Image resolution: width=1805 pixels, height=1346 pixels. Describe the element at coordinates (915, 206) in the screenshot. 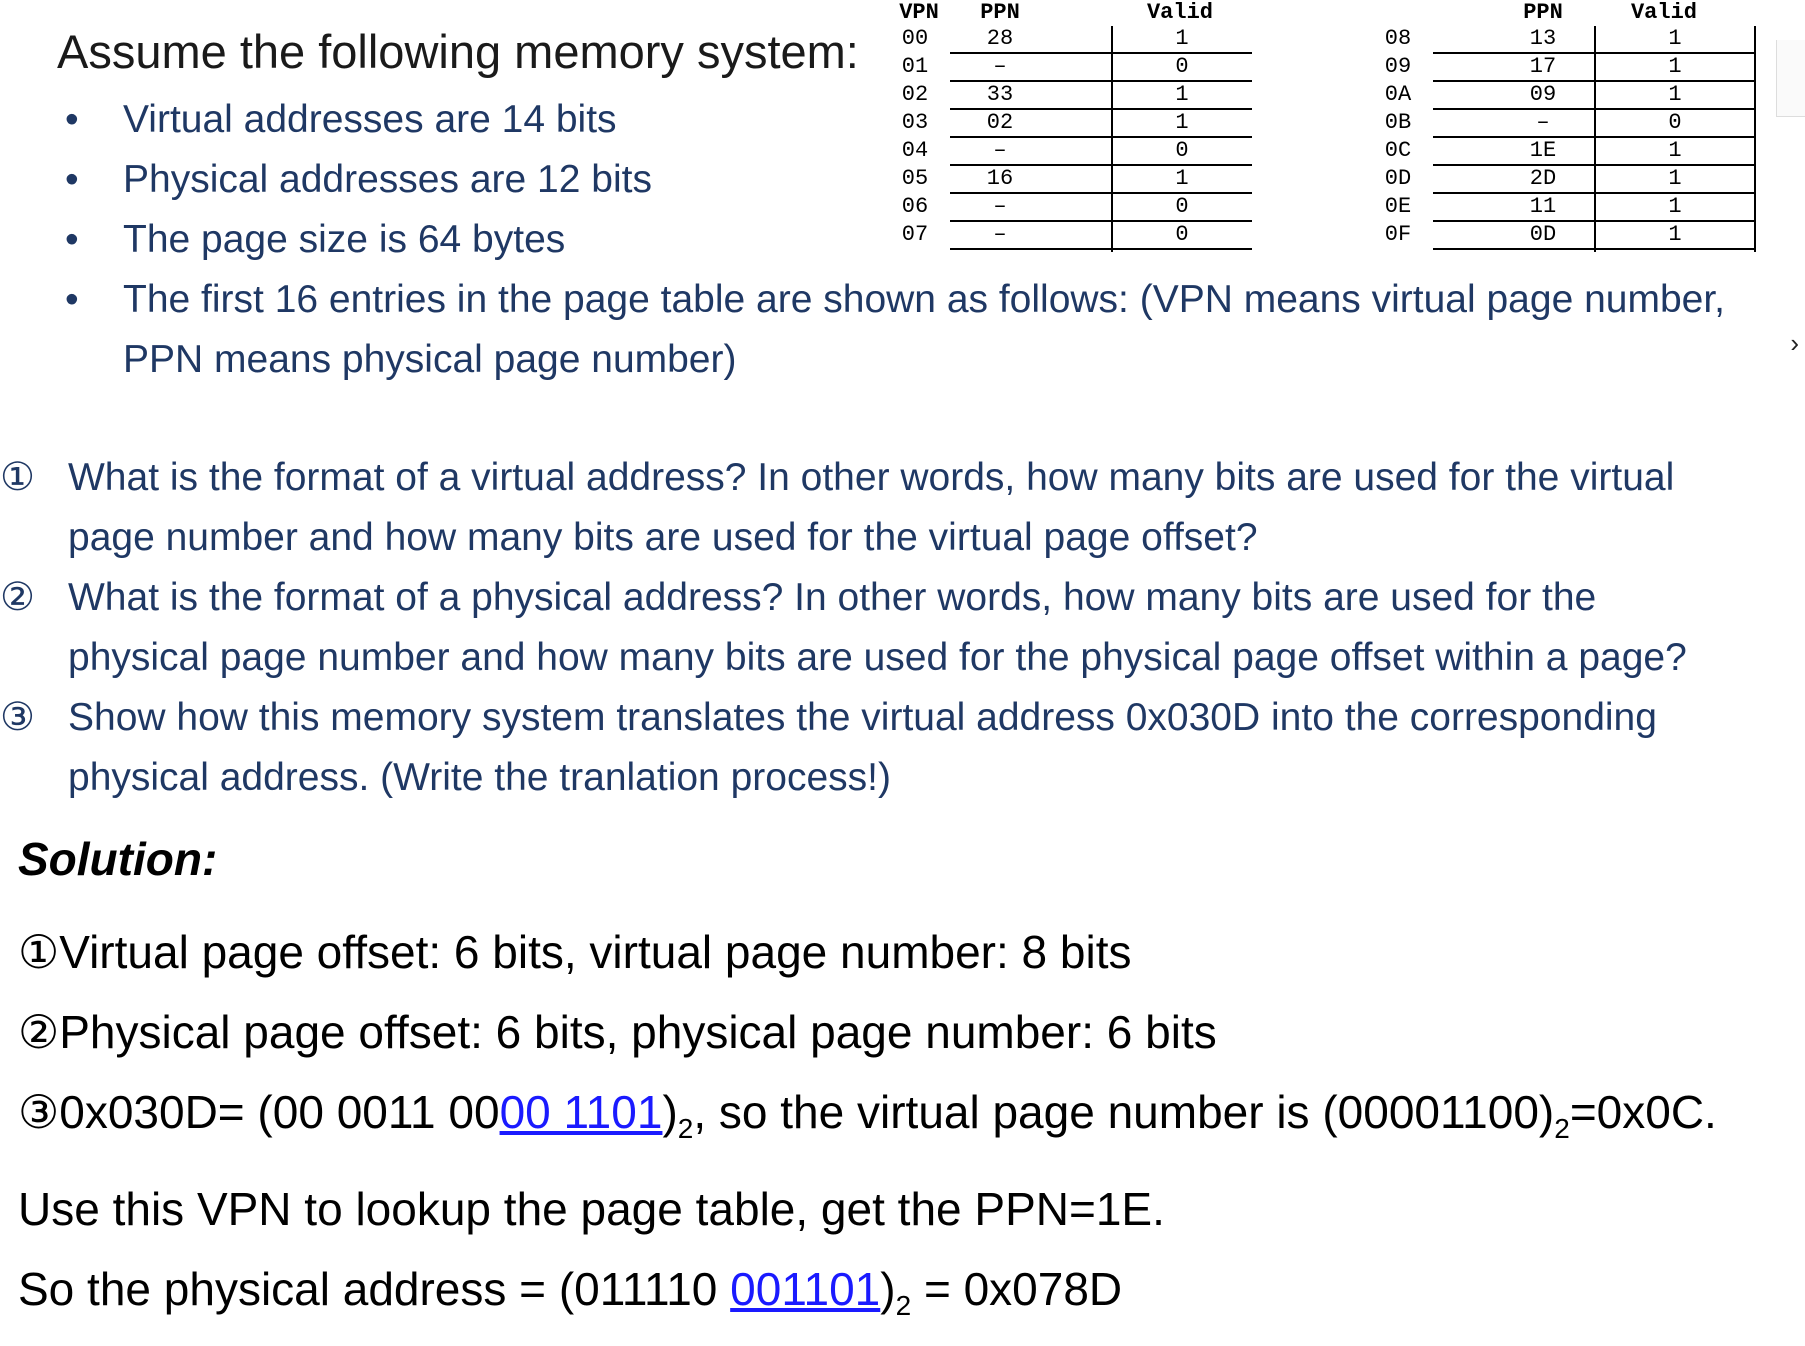

I see `vpn-cell: 06` at that location.